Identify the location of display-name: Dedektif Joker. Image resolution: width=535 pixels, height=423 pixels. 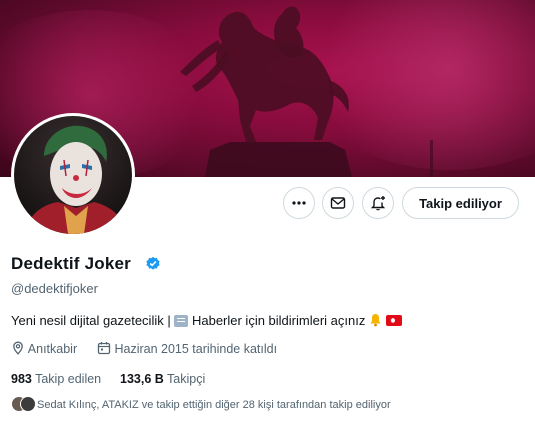
(71, 263).